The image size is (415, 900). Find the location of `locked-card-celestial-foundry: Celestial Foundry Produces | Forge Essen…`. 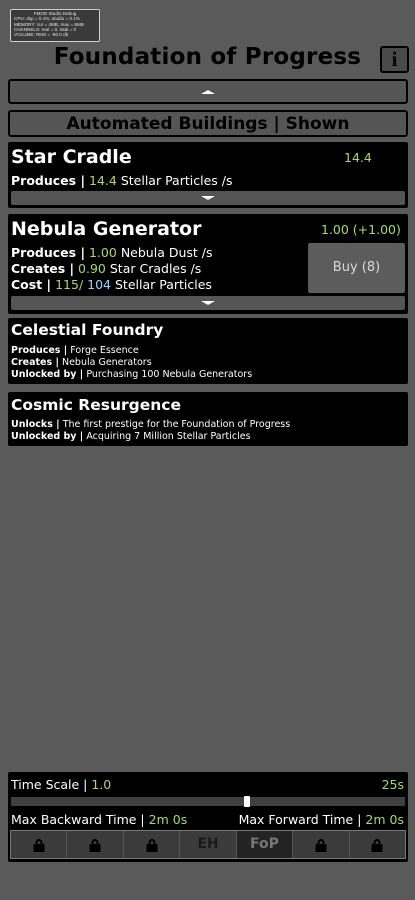

locked-card-celestial-foundry: Celestial Foundry Produces | Forge Essen… is located at coordinates (208, 351).